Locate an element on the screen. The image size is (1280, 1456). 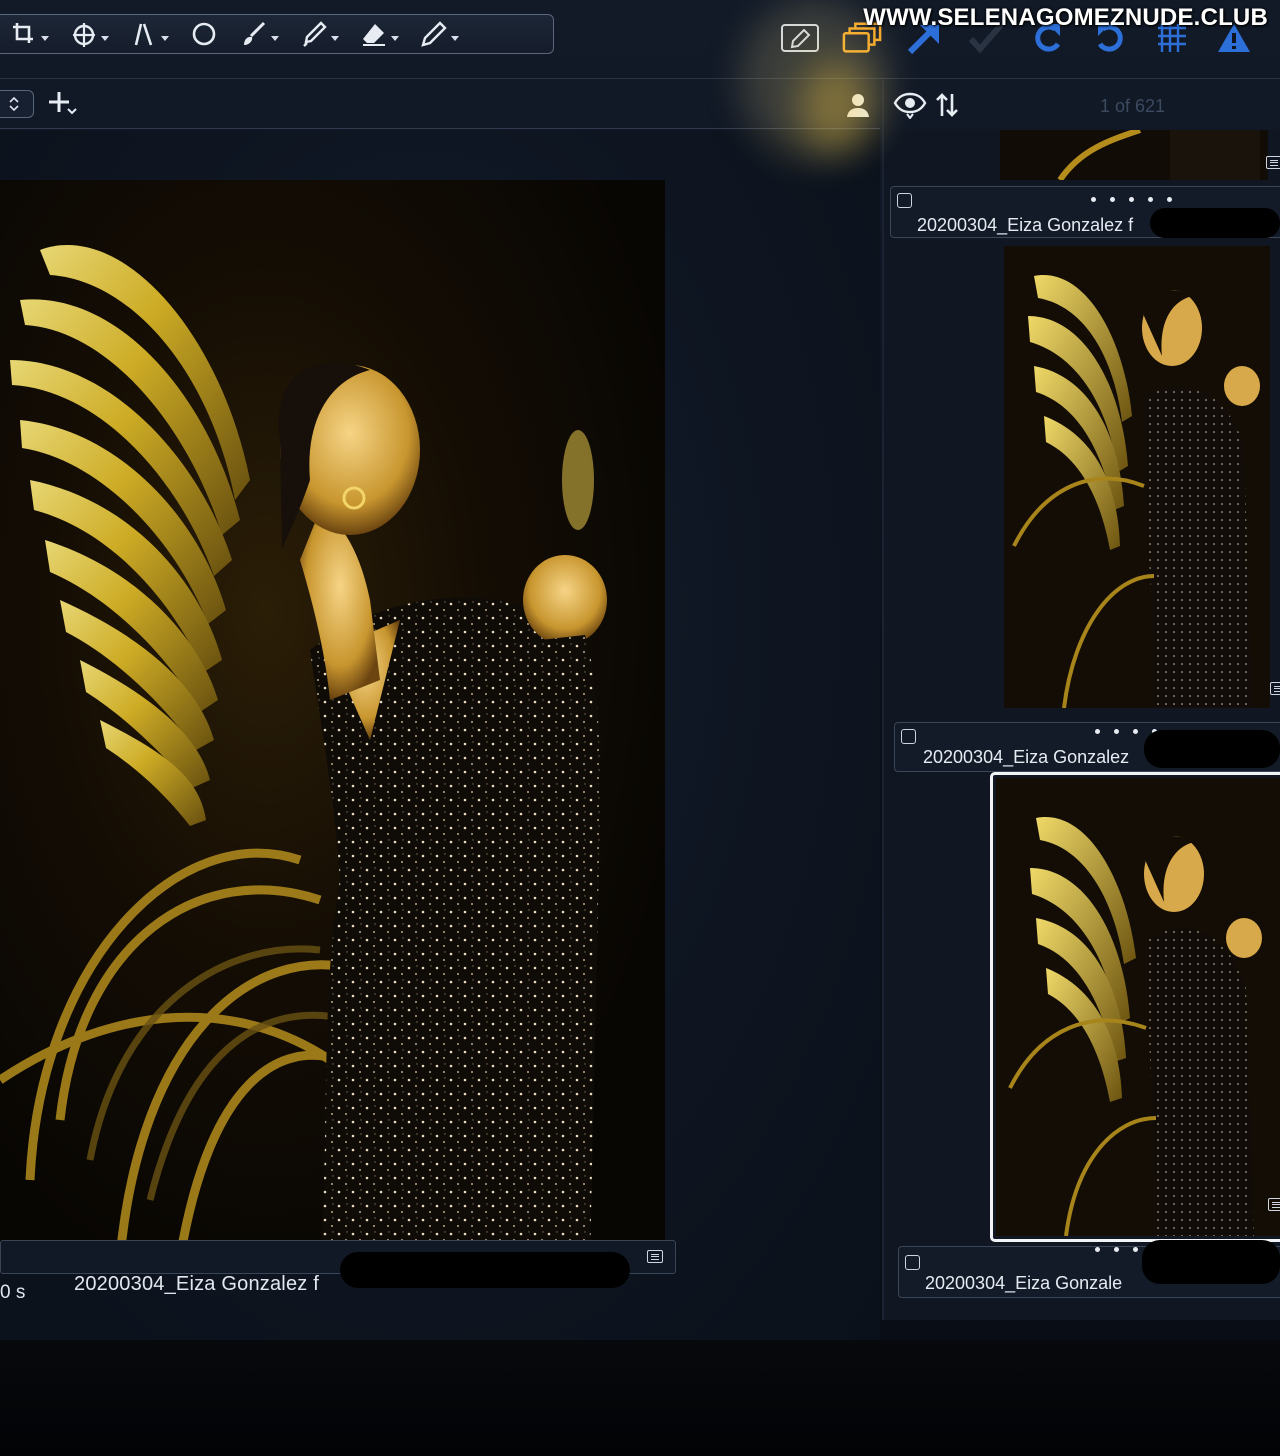
viewer-header-divider is located at coordinates (440, 128).